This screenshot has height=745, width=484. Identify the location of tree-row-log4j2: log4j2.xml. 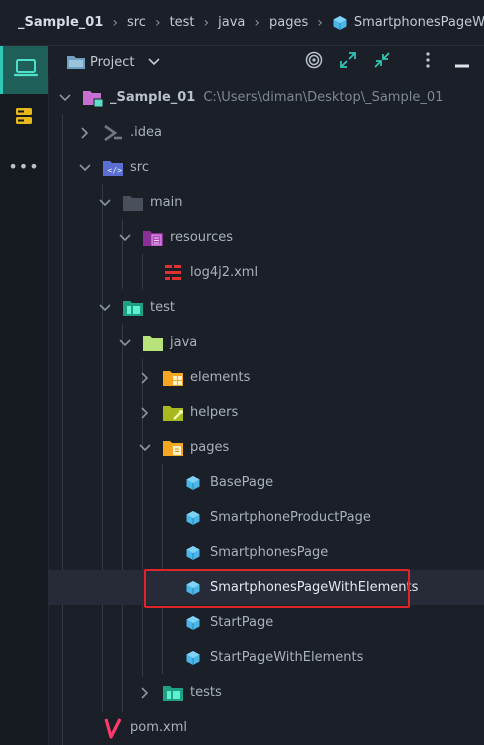
(266, 272).